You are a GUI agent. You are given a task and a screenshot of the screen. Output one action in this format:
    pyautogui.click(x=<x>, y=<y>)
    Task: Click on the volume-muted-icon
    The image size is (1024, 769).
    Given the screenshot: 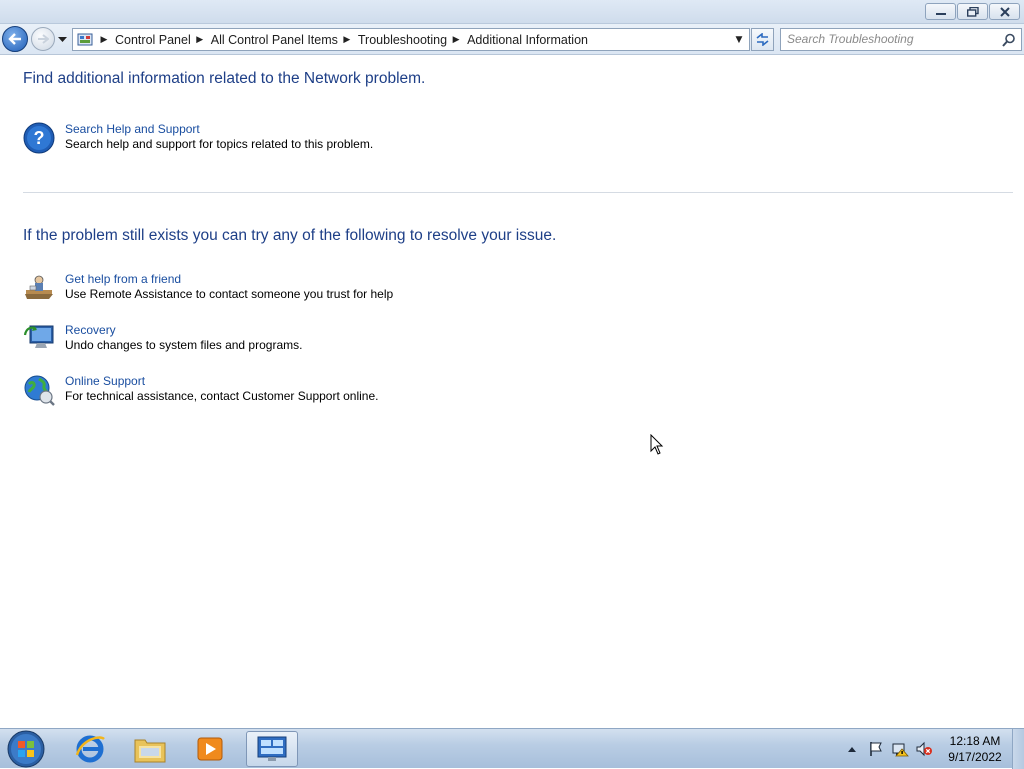 What is the action you would take?
    pyautogui.click(x=924, y=749)
    